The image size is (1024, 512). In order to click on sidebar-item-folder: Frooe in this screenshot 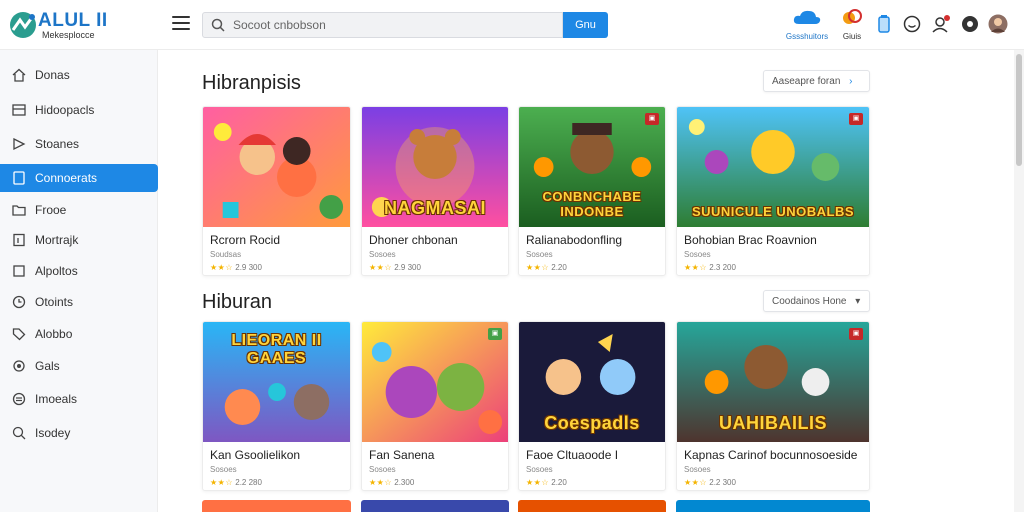, I will do `click(79, 210)`.